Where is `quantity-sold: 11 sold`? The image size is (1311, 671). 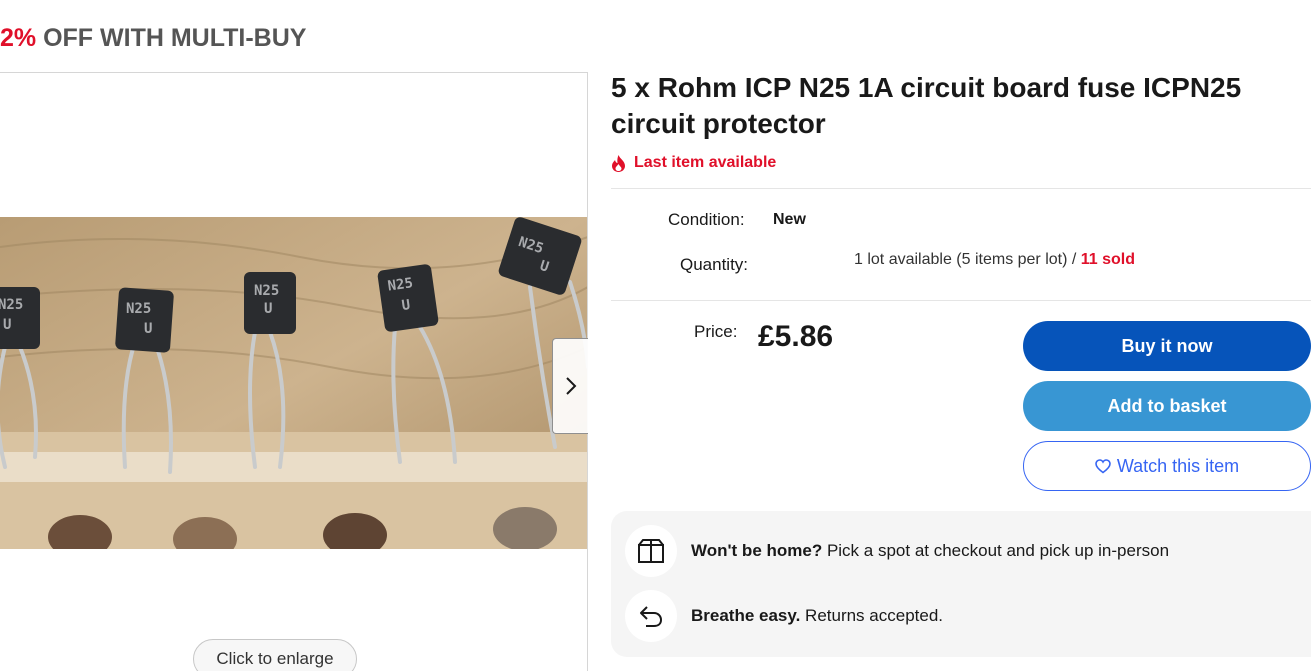
quantity-sold: 11 sold is located at coordinates (1108, 259).